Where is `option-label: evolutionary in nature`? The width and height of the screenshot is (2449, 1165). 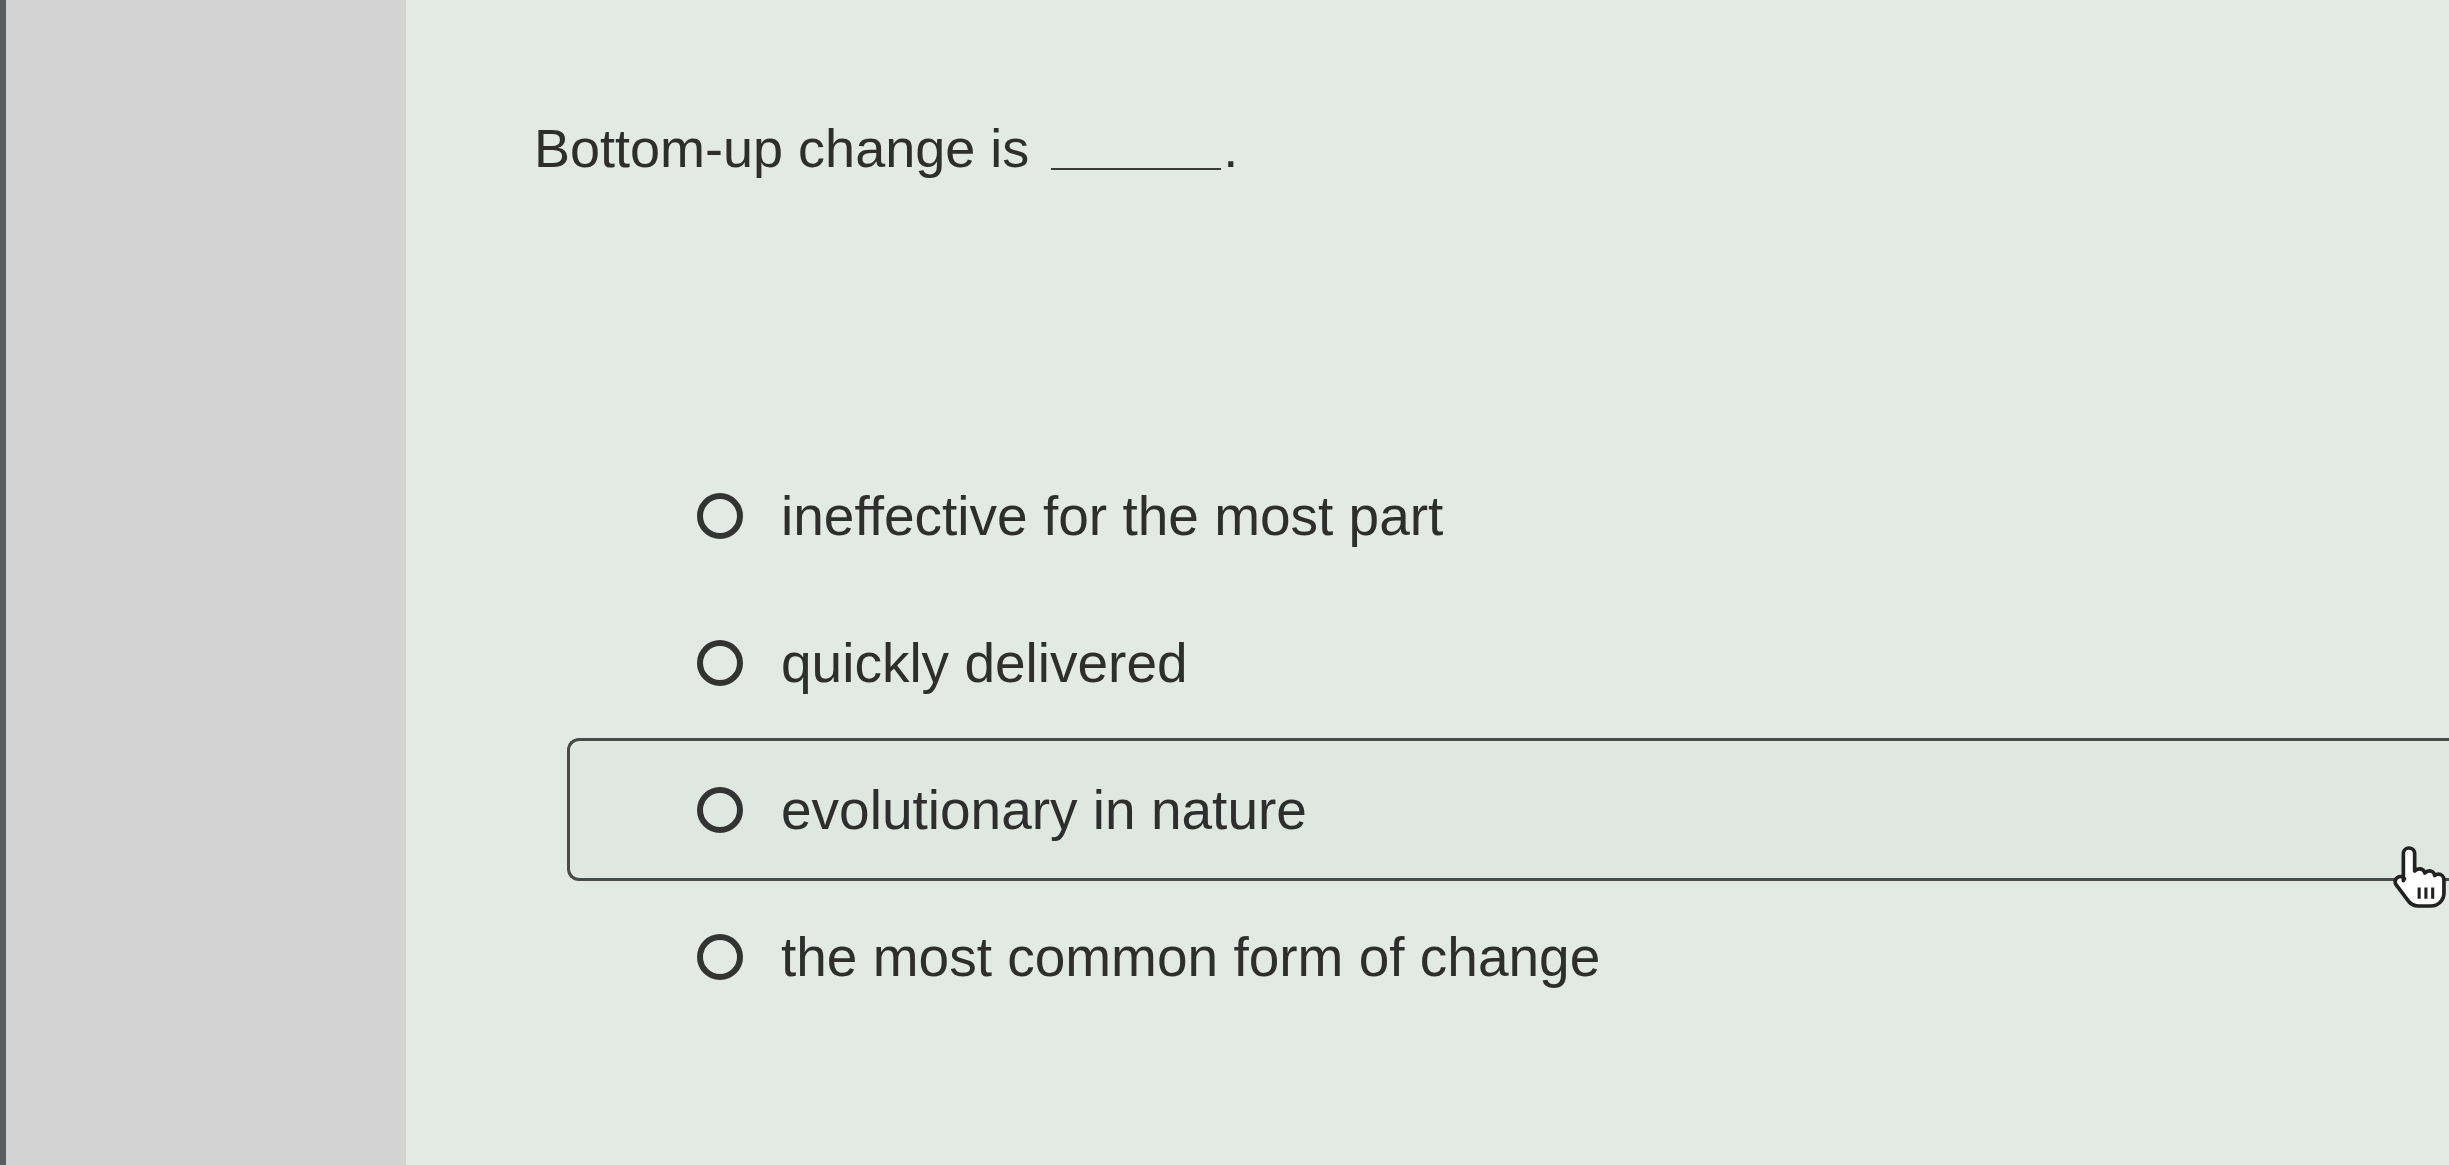
option-label: evolutionary in nature is located at coordinates (1044, 809).